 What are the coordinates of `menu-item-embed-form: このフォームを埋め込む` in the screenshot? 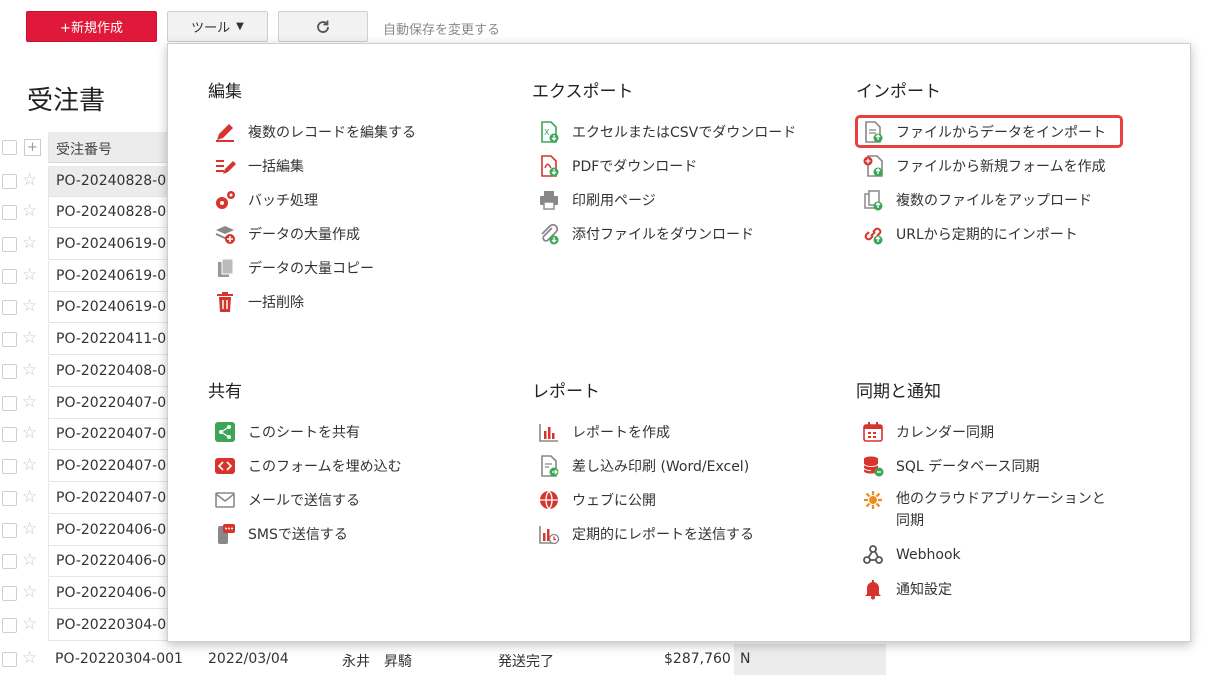 It's located at (307, 466).